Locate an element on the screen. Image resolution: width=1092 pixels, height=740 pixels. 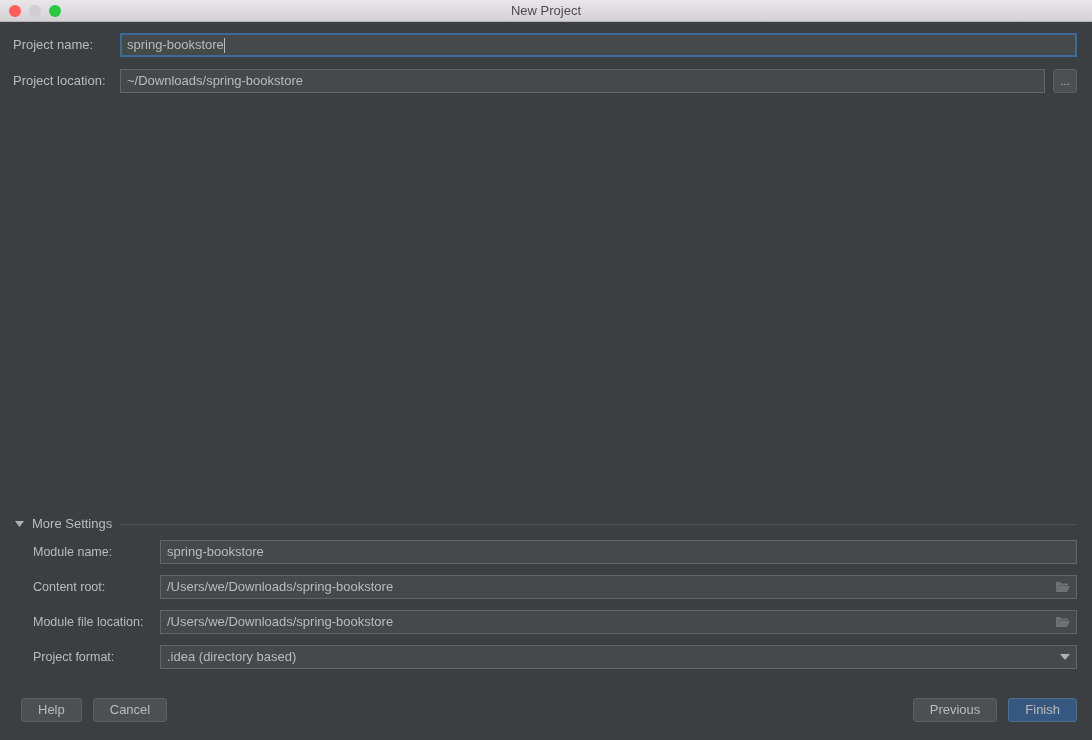
field-label: Content root: is located at coordinates (70, 587).